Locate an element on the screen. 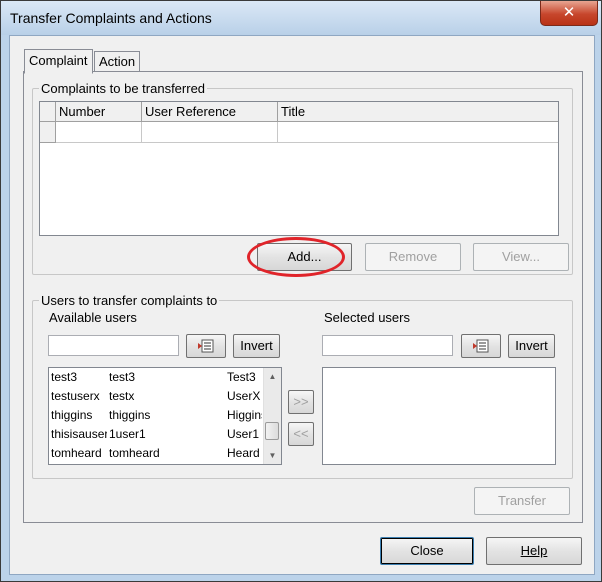 The height and width of the screenshot is (582, 602). user-name: testx is located at coordinates (122, 396).